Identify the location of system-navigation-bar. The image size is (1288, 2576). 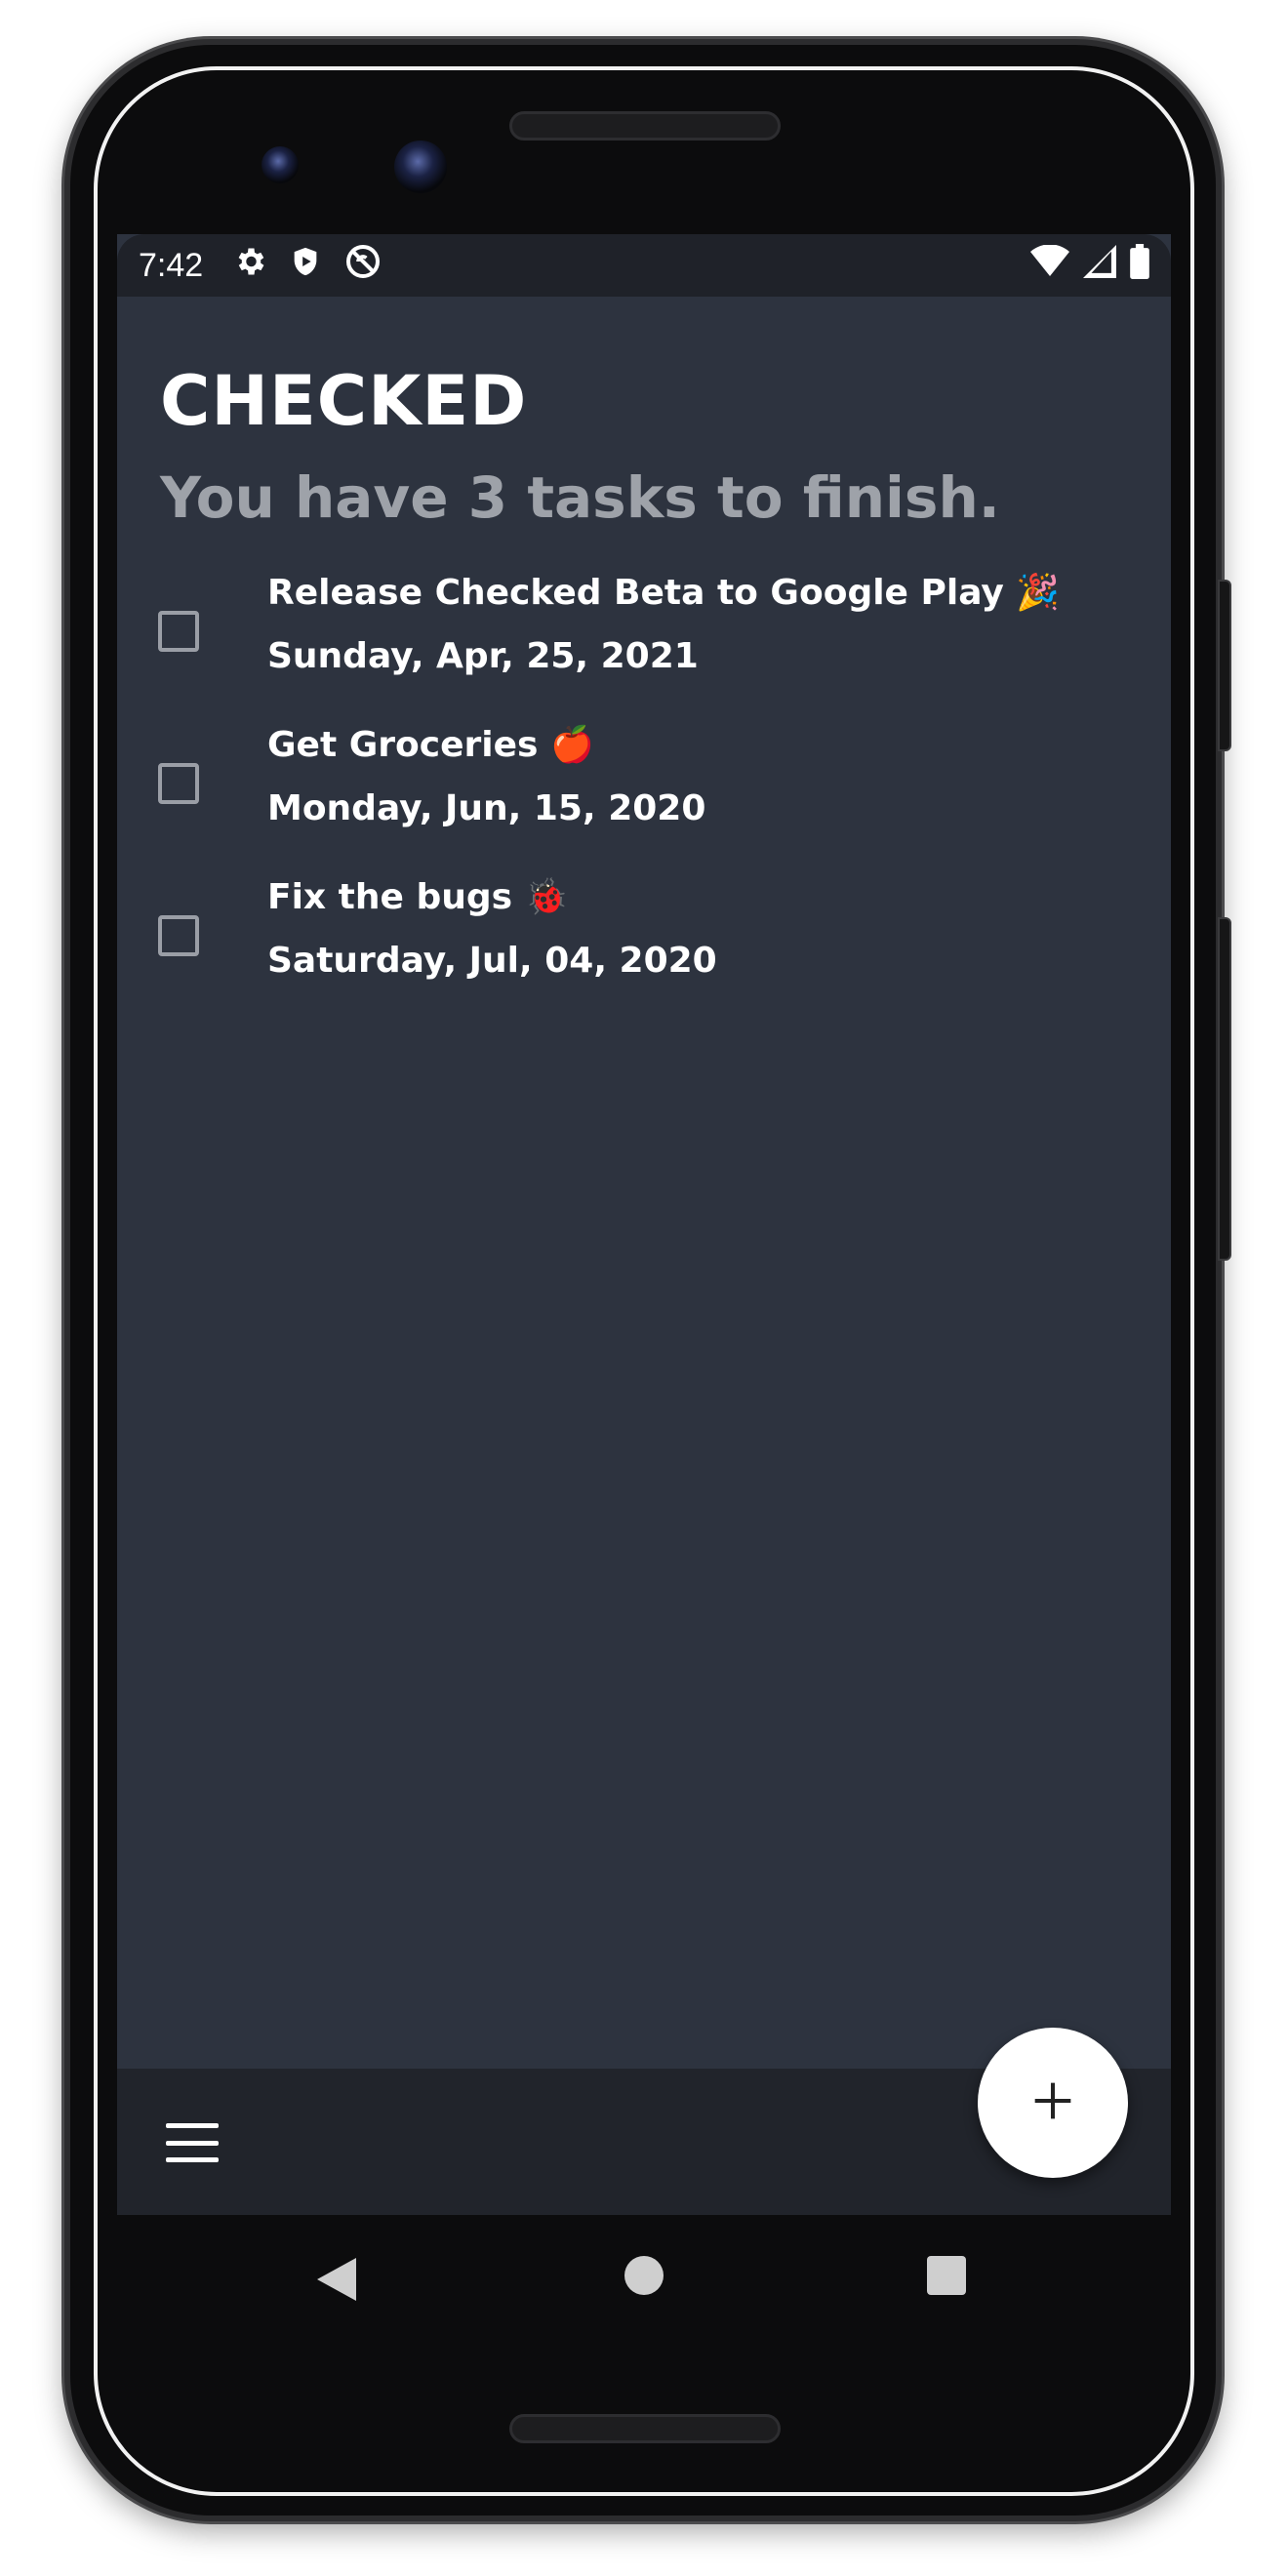
(644, 2278).